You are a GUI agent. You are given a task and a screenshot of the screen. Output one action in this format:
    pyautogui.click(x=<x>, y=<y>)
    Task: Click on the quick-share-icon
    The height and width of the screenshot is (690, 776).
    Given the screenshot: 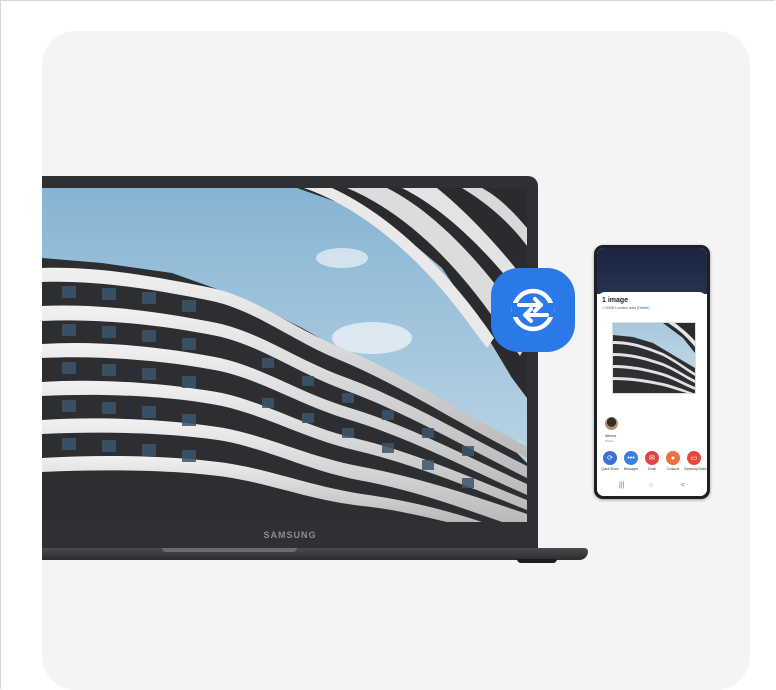 What is the action you would take?
    pyautogui.click(x=533, y=310)
    